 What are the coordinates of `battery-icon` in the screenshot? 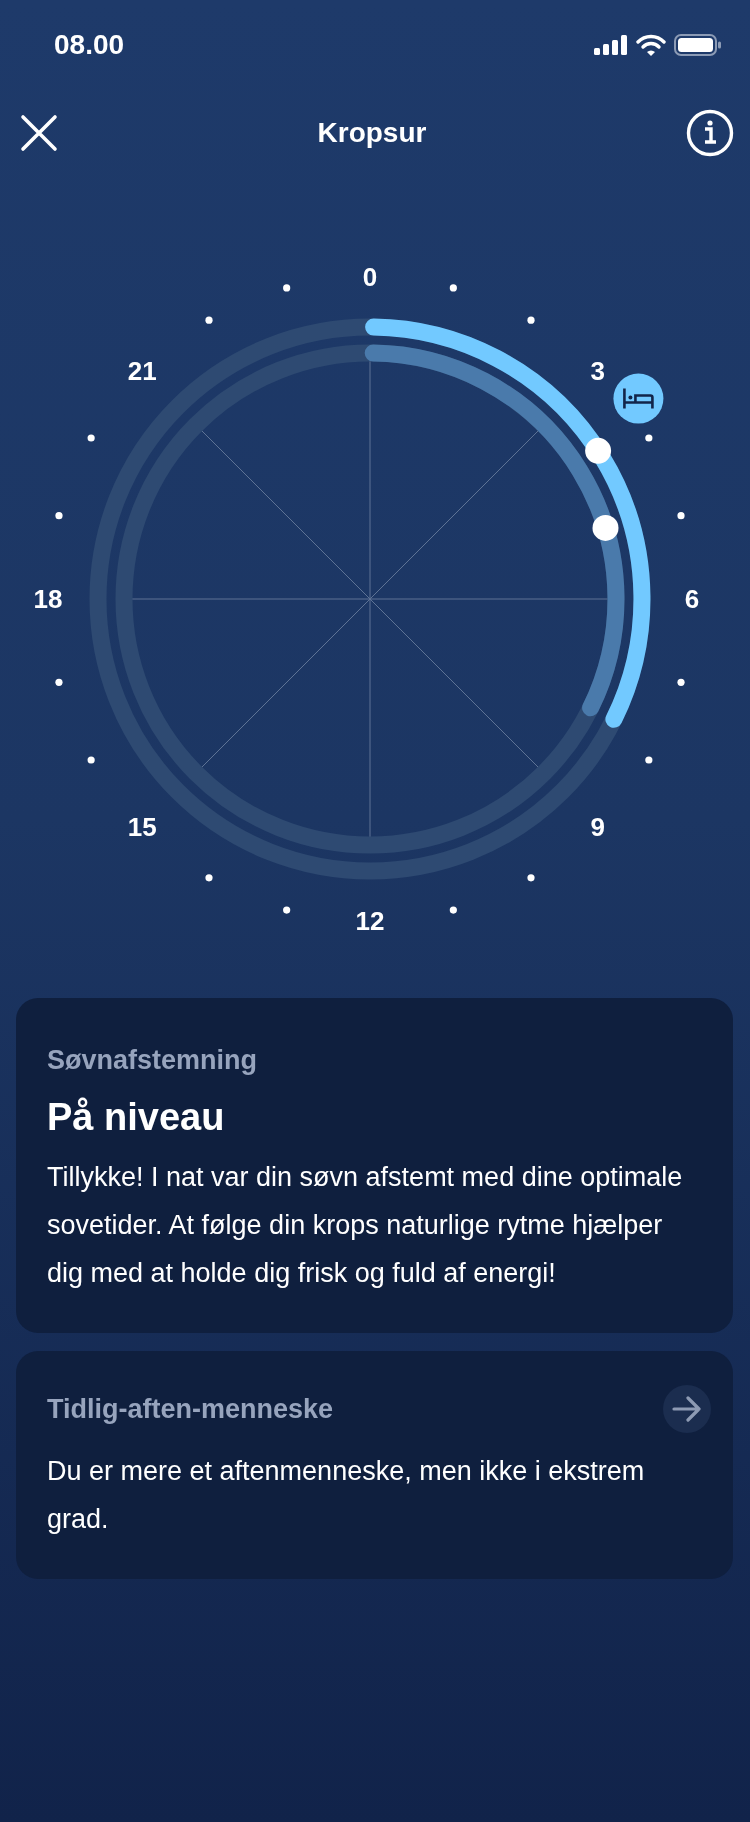 It's located at (698, 45).